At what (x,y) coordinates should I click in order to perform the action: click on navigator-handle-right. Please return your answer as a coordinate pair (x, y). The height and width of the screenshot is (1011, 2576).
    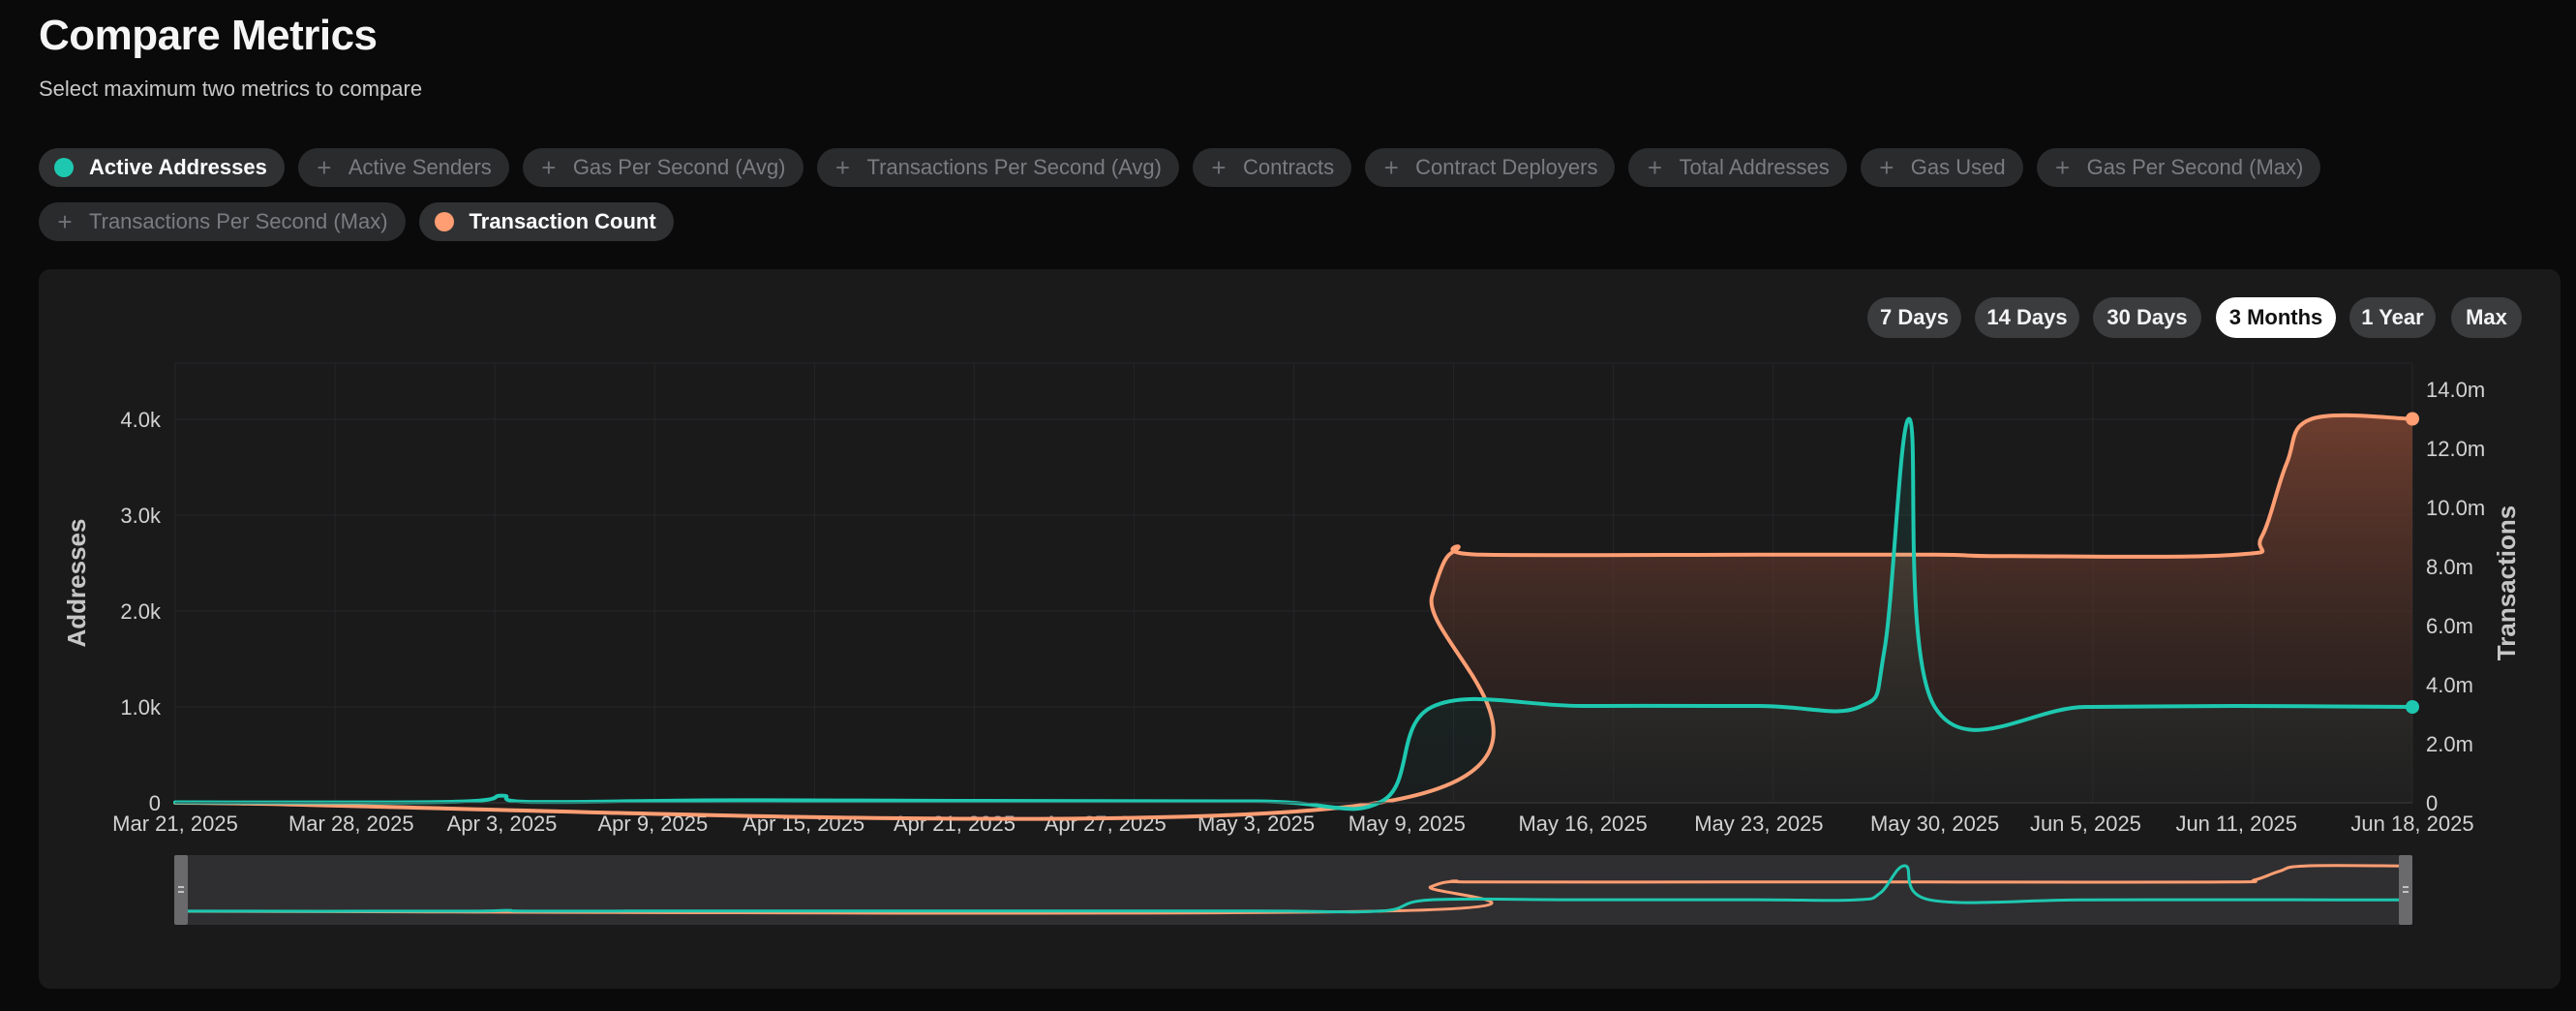
    Looking at the image, I should click on (2405, 890).